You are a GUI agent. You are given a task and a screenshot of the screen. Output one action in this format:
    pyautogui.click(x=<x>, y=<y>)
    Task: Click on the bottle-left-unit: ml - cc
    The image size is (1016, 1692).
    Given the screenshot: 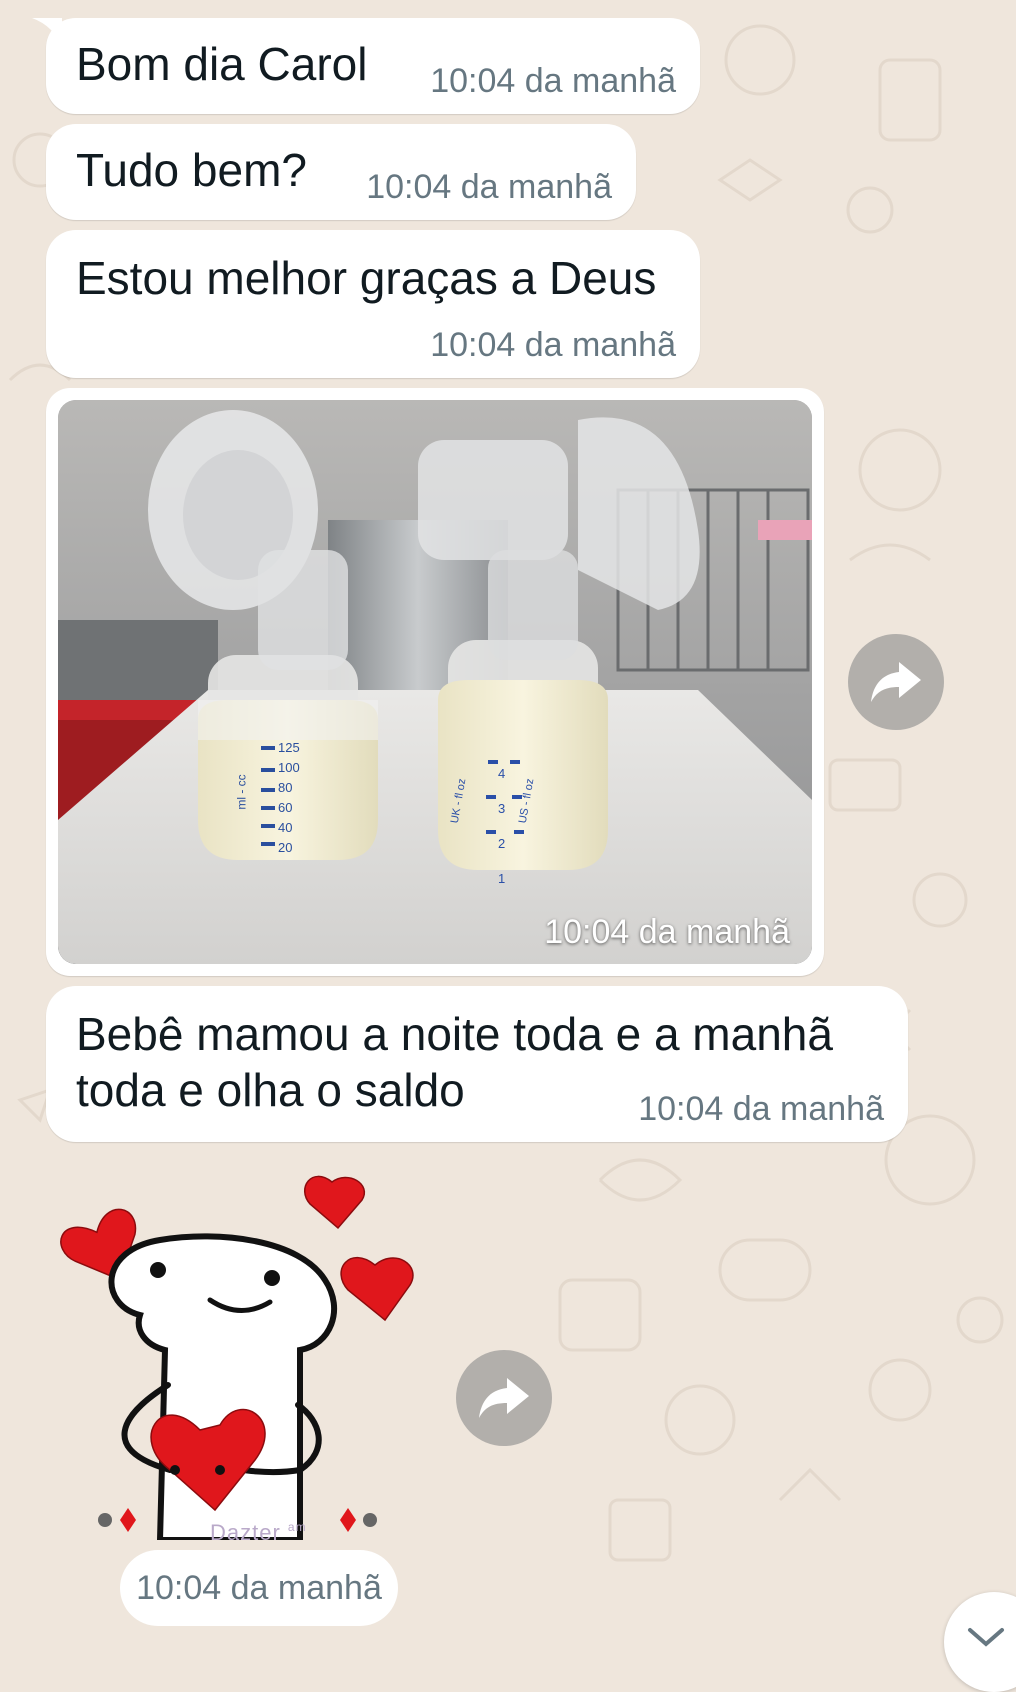 What is the action you would take?
    pyautogui.click(x=241, y=792)
    